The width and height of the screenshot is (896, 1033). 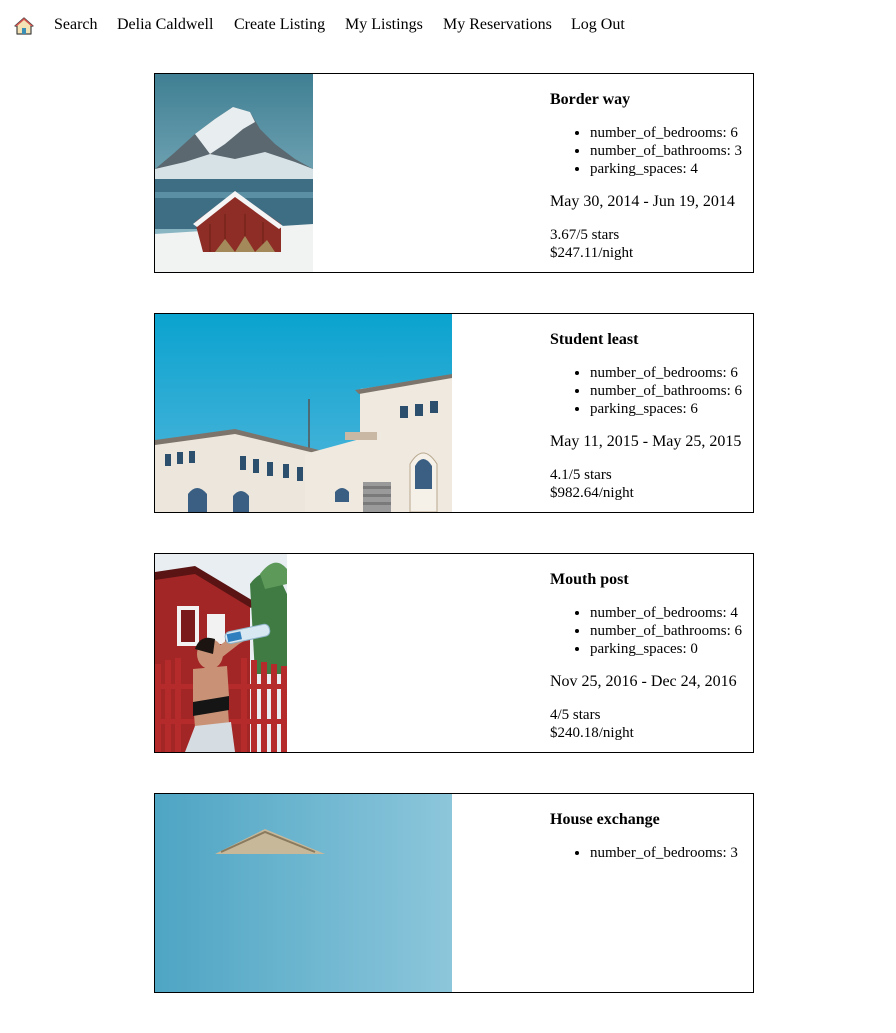 I want to click on amenity-item: parking_spaces: 6, so click(x=671, y=409).